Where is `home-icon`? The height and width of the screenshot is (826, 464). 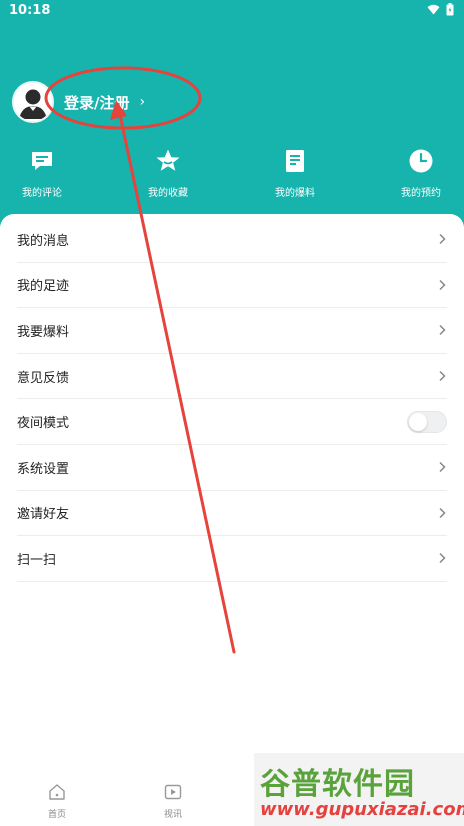
home-icon is located at coordinates (57, 792).